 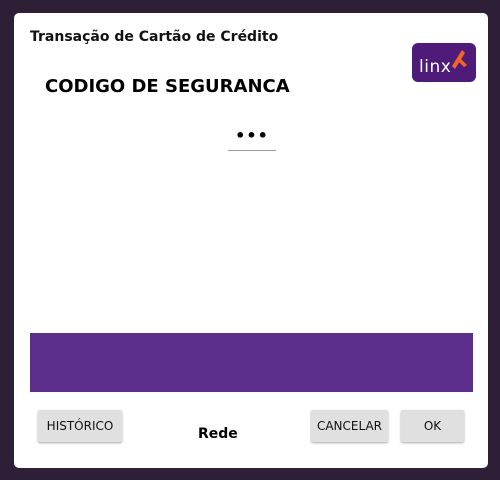 What do you see at coordinates (251, 362) in the screenshot?
I see `info-banner` at bounding box center [251, 362].